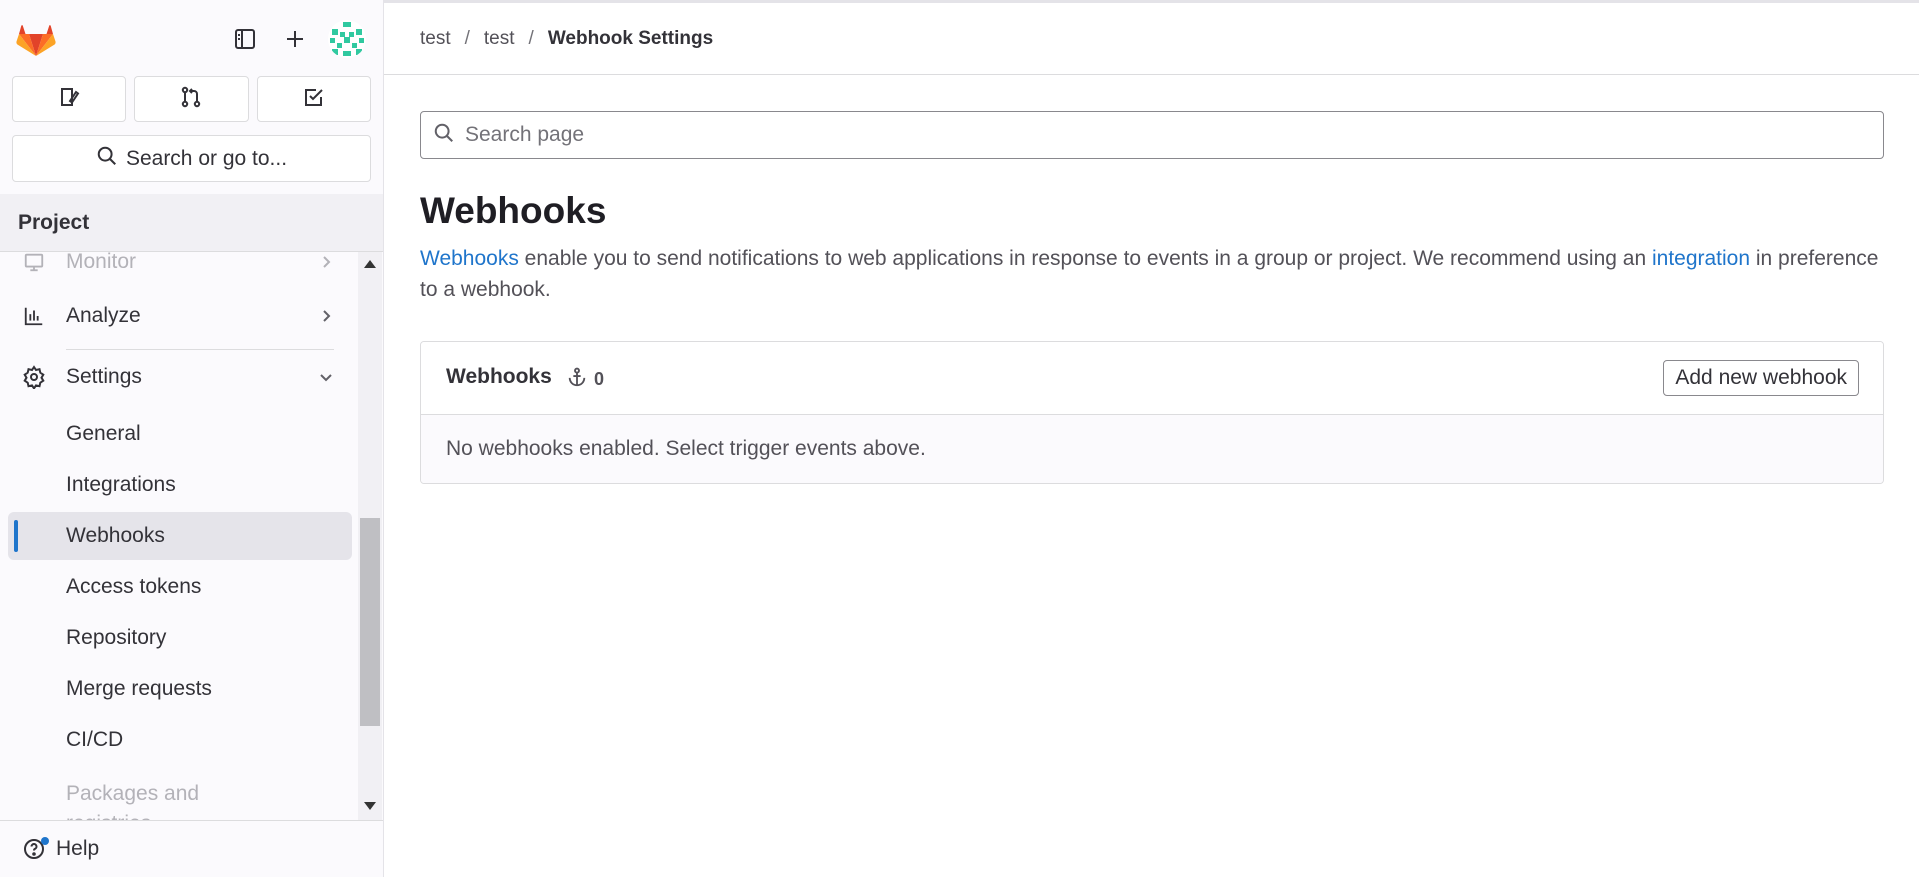 The image size is (1919, 877). What do you see at coordinates (370, 264) in the screenshot?
I see `scroll-up-arrow-icon` at bounding box center [370, 264].